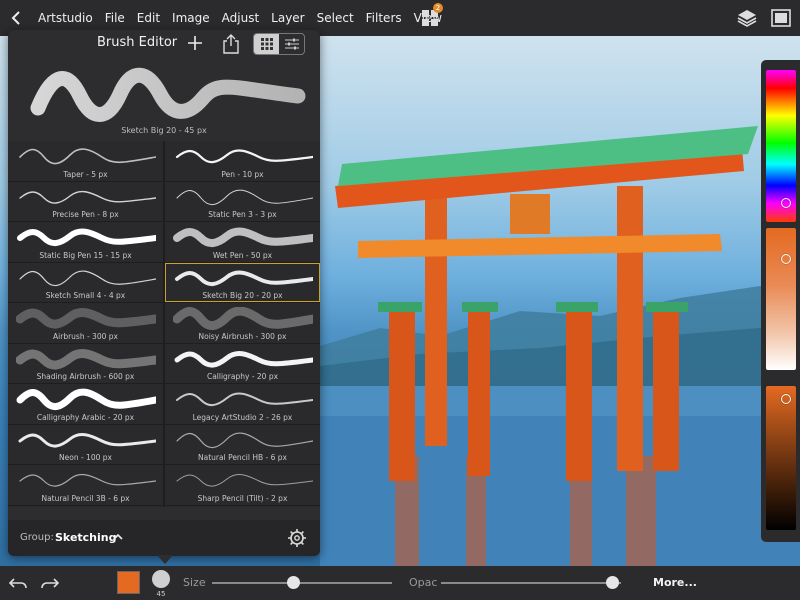  What do you see at coordinates (164, 130) in the screenshot?
I see `brush-preview-caption: Sketch Big 20 - 45 px` at bounding box center [164, 130].